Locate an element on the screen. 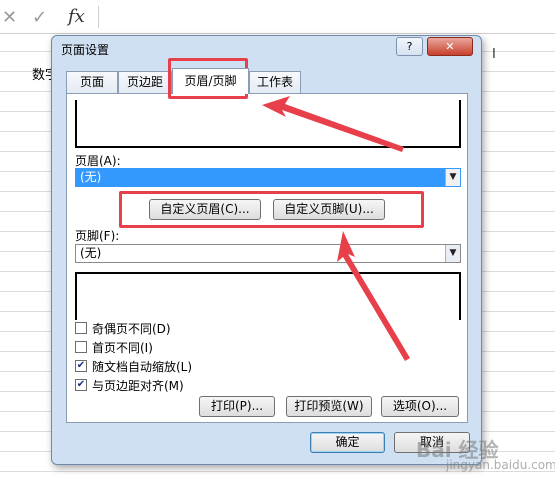 This screenshot has width=555, height=490. dialog-title: 页面设置 is located at coordinates (85, 50).